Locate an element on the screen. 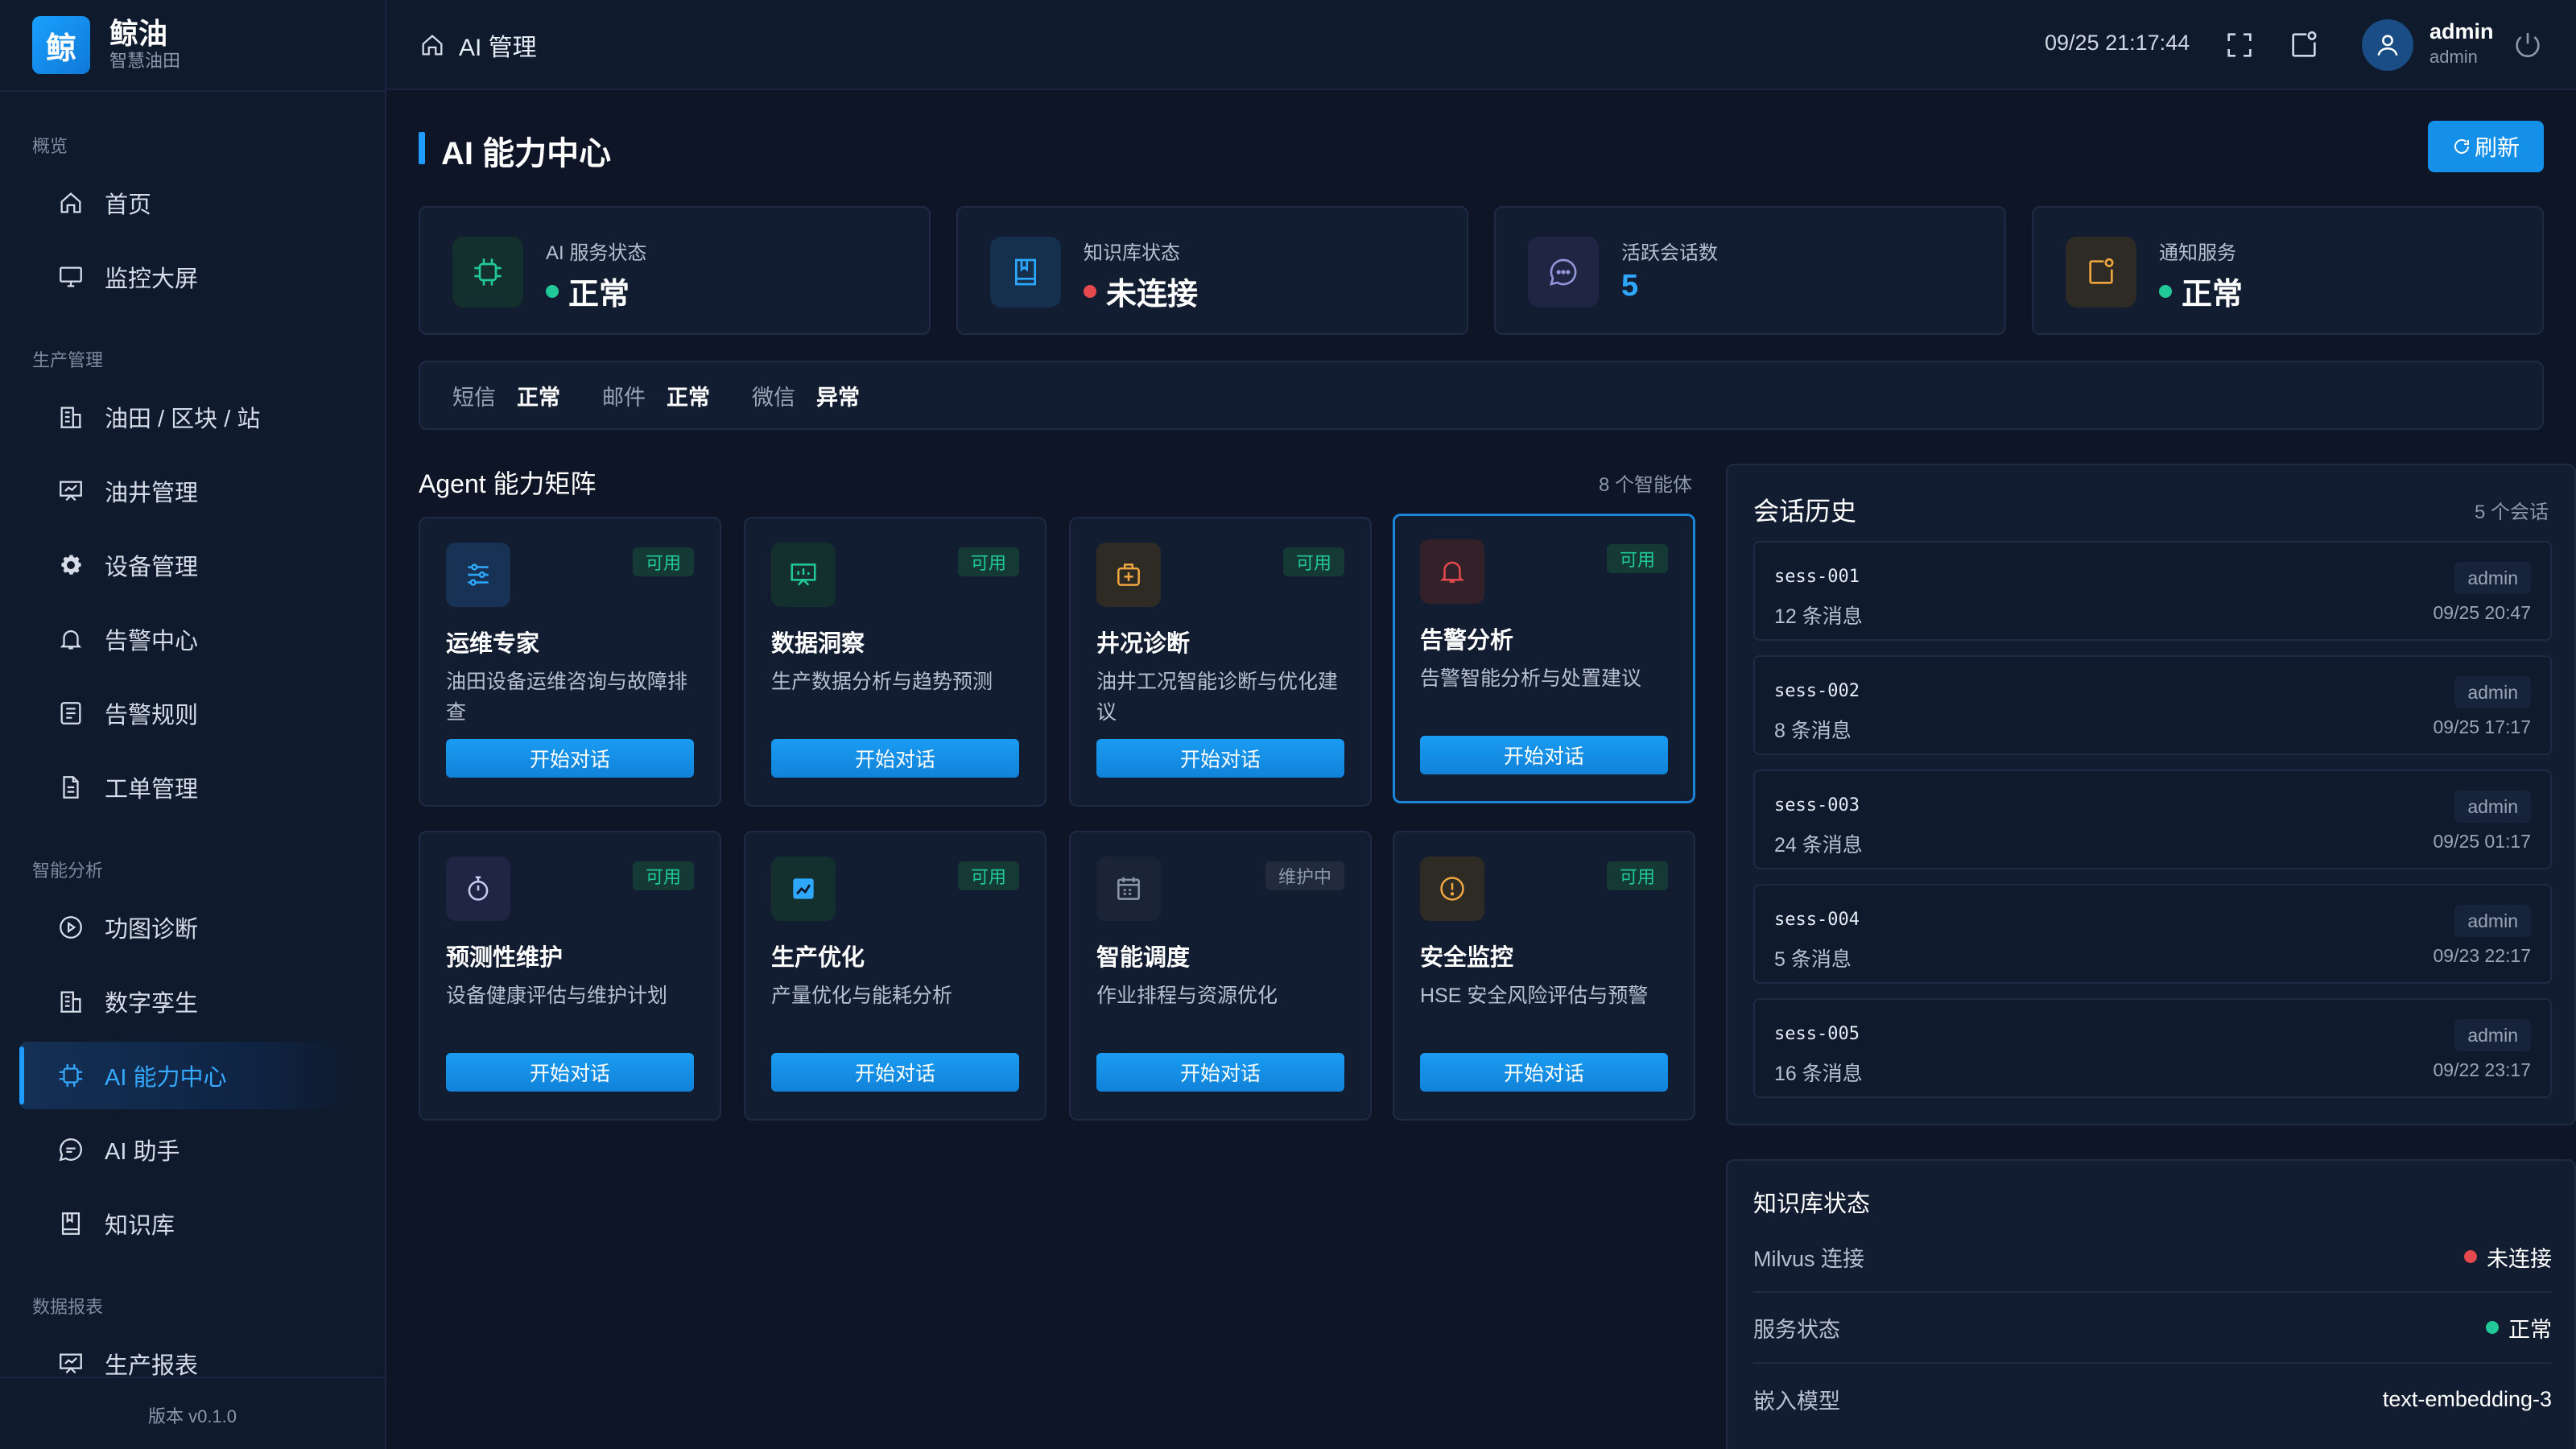 Image resolution: width=2576 pixels, height=1449 pixels. agent-card-well: 可用 井况诊断 油井工况智能诊断与优化建议 开始对话 is located at coordinates (1220, 662).